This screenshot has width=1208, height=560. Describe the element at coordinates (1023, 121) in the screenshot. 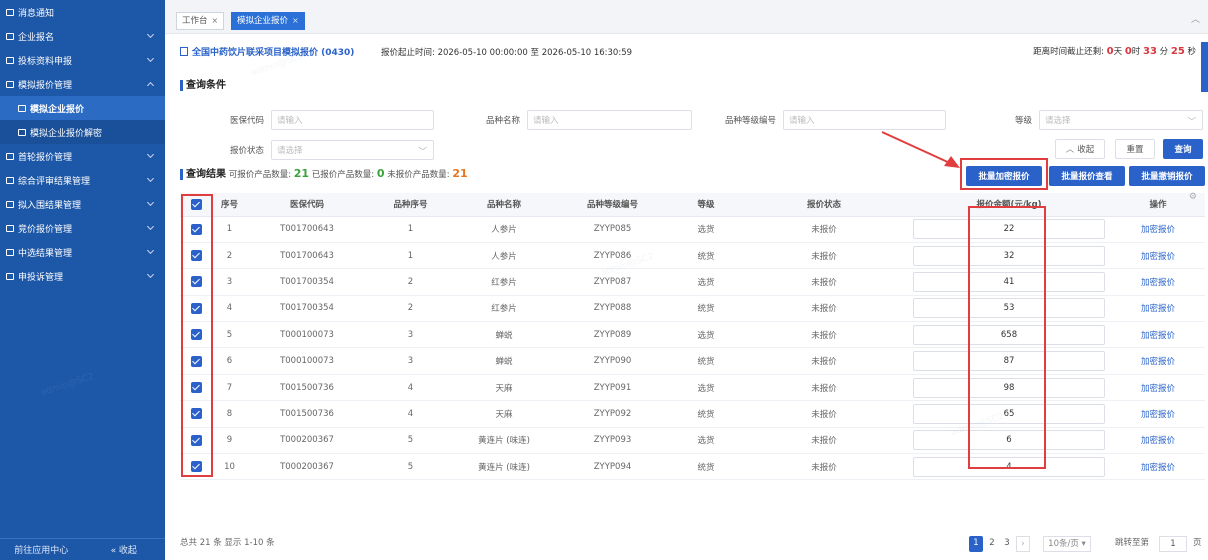

I see `grade-label: 等级` at that location.